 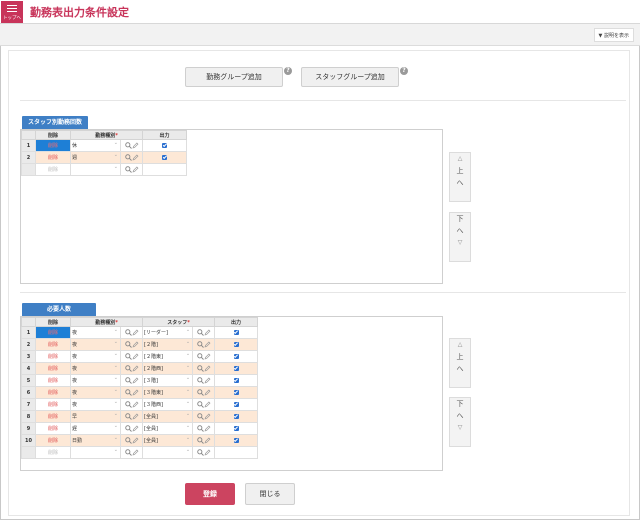 What do you see at coordinates (270, 494) in the screenshot?
I see `close-button: 閉じる` at bounding box center [270, 494].